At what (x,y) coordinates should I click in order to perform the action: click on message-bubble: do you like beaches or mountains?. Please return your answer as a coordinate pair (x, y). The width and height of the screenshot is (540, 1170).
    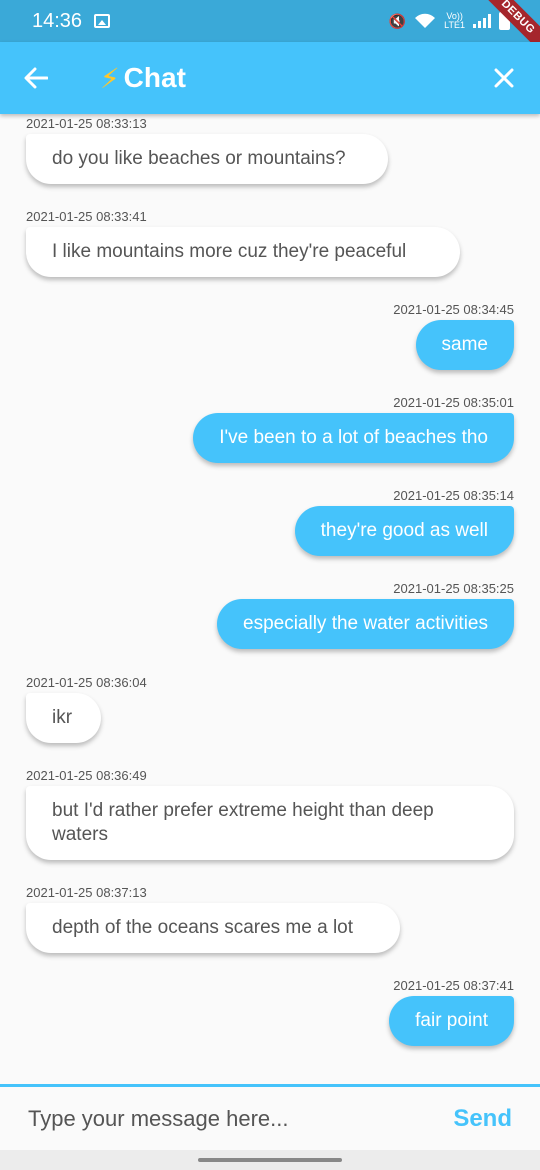
    Looking at the image, I should click on (207, 159).